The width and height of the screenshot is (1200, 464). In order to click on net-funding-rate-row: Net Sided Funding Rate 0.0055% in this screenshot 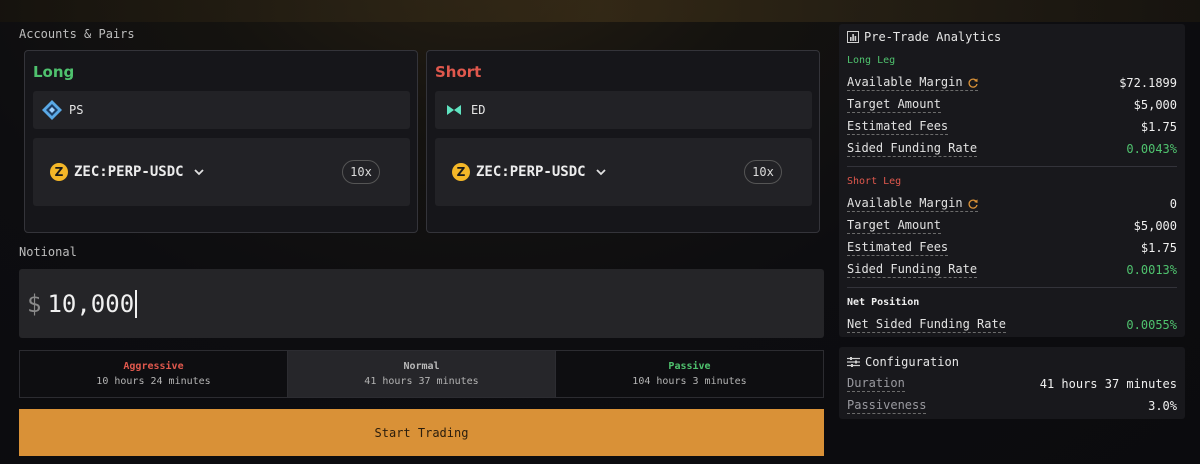, I will do `click(1012, 325)`.